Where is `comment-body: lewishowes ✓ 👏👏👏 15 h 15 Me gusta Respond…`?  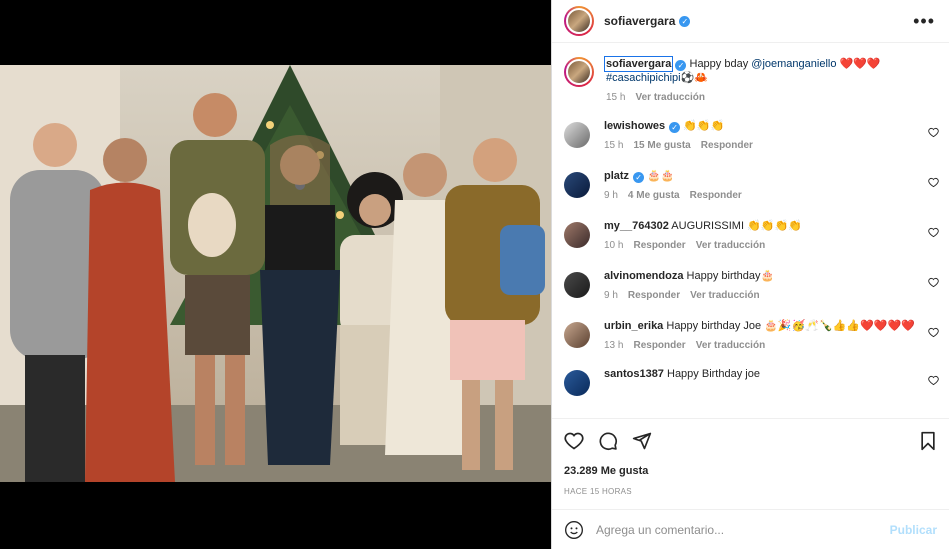
comment-body: lewishowes ✓ 👏👏👏 15 h 15 Me gusta Respond… is located at coordinates (769, 136).